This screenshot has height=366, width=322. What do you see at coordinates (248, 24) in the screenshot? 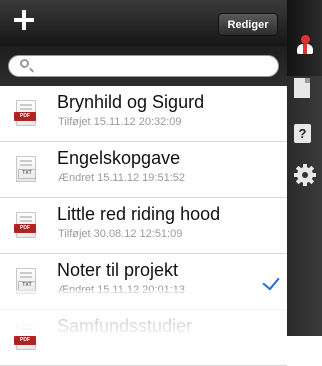
I see `edit-button: Rediger` at bounding box center [248, 24].